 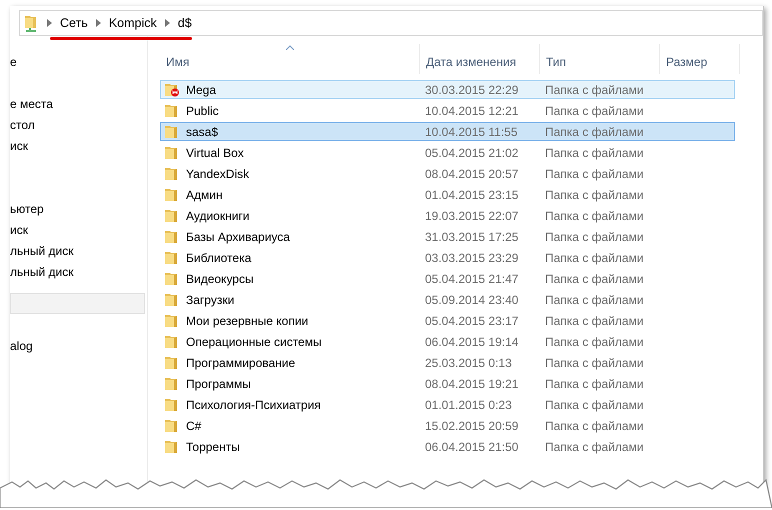 What do you see at coordinates (472, 257) in the screenshot?
I see `date-modified: 03.03.2015 23:29` at bounding box center [472, 257].